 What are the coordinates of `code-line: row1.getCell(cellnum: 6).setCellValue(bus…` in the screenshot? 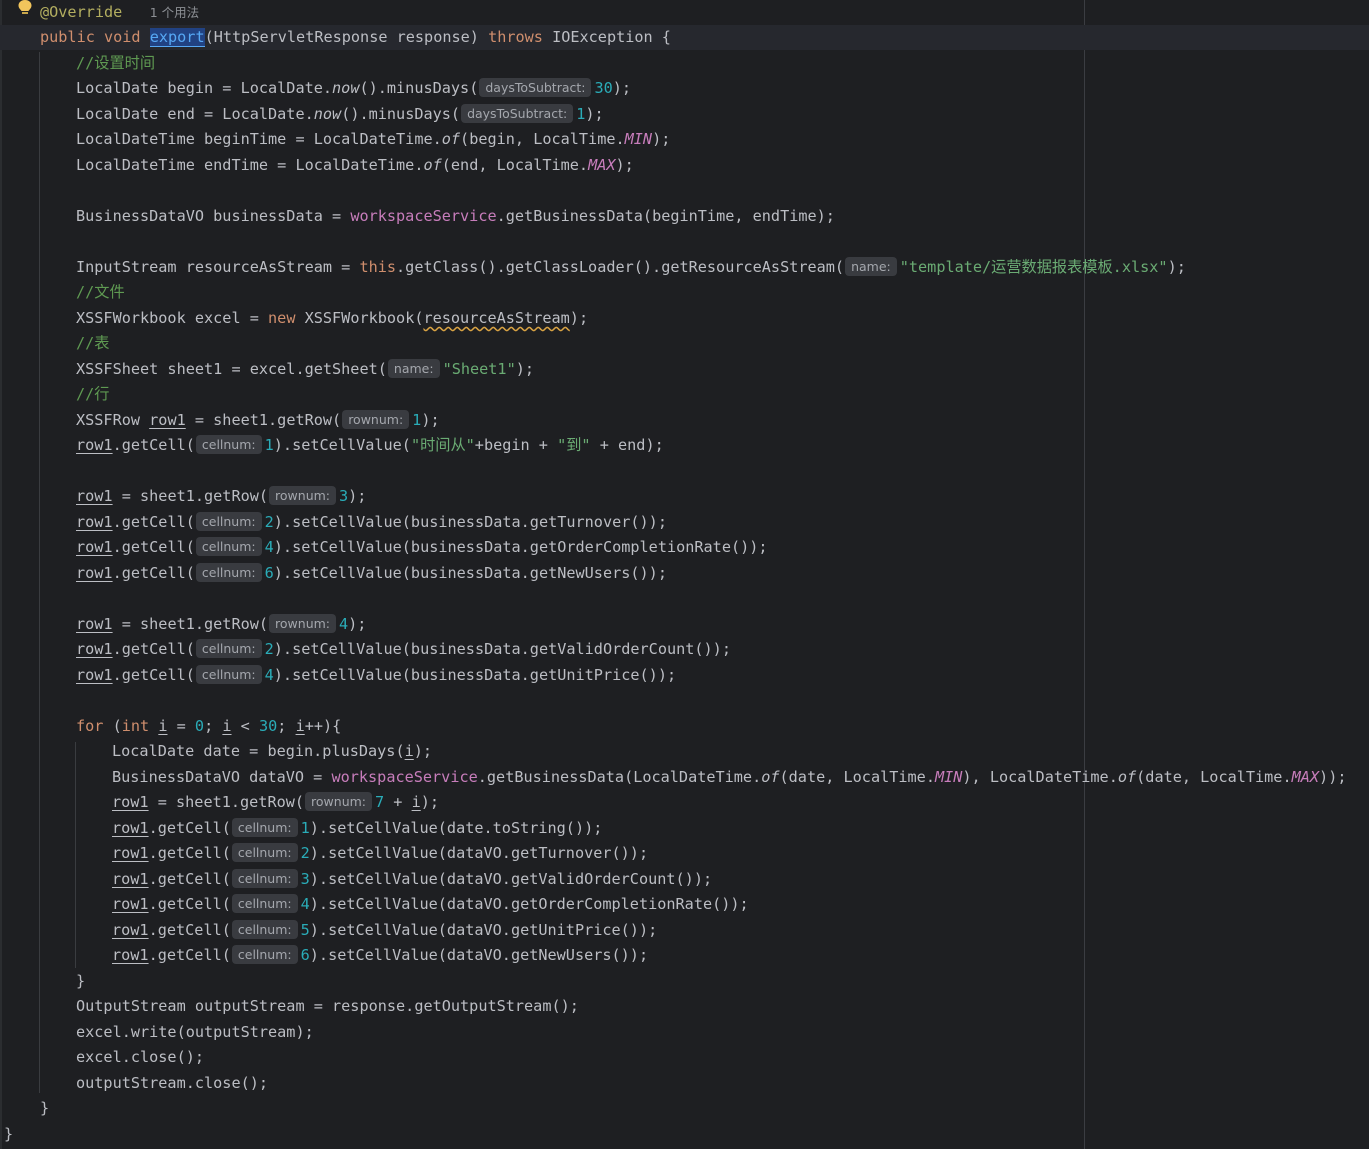 It's located at (371, 572).